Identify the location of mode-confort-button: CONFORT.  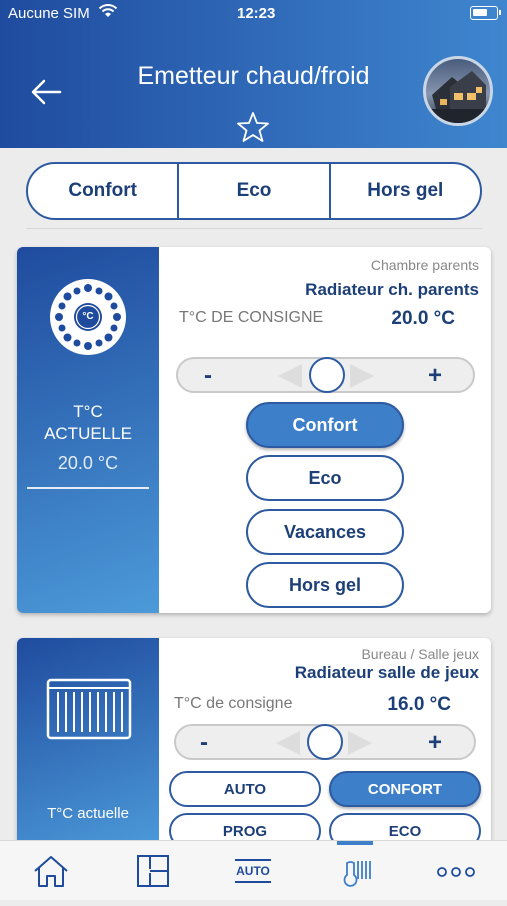
(405, 789).